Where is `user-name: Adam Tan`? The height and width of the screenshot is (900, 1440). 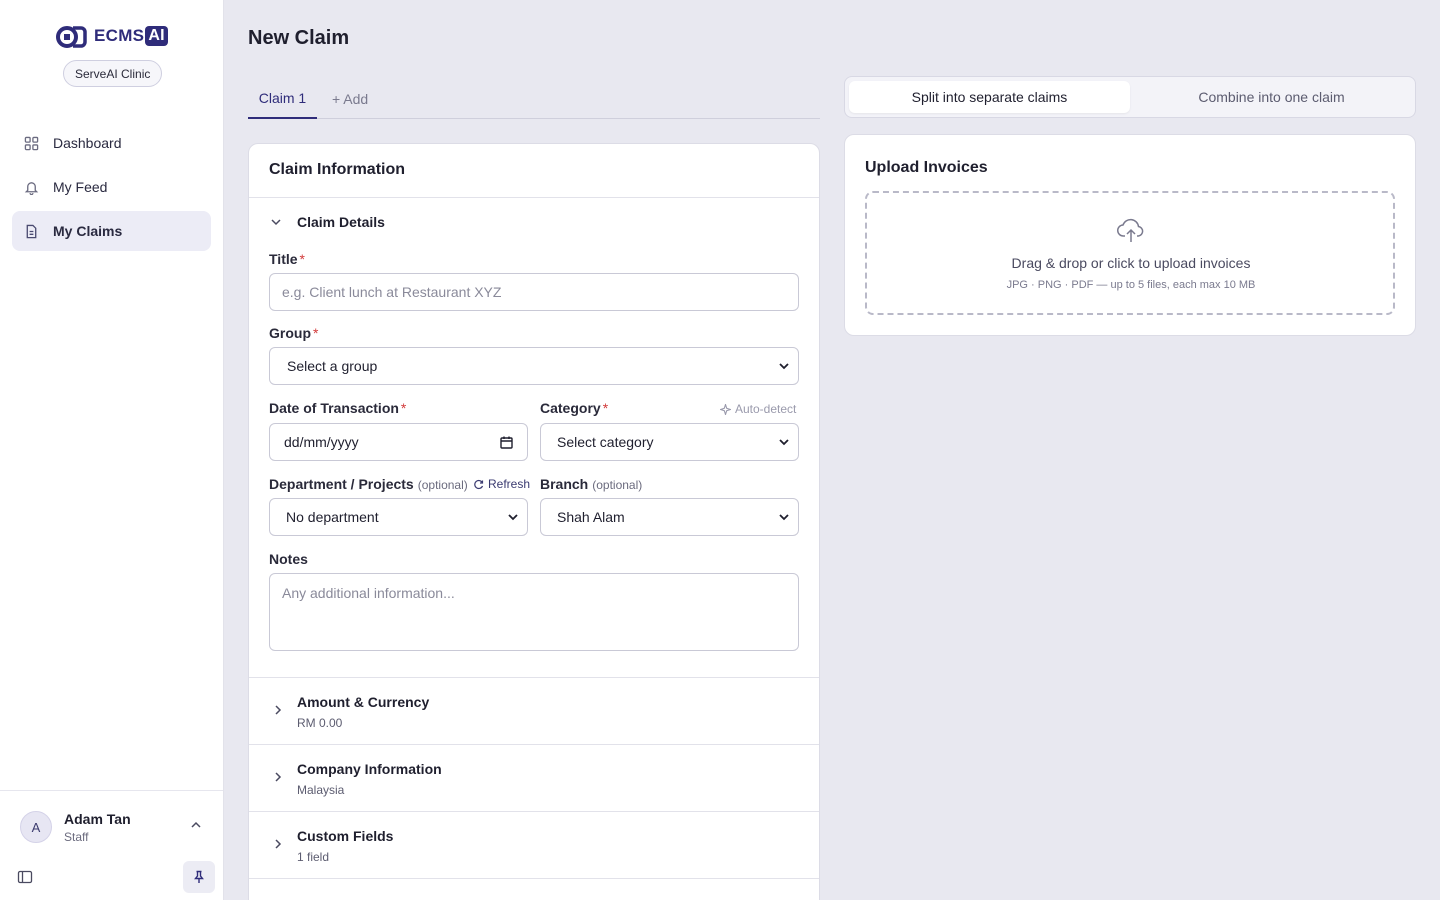 user-name: Adam Tan is located at coordinates (97, 819).